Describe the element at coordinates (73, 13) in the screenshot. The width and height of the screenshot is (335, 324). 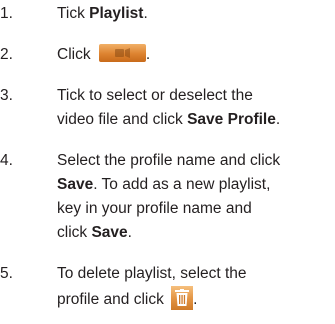
I see `text-run: Tick` at that location.